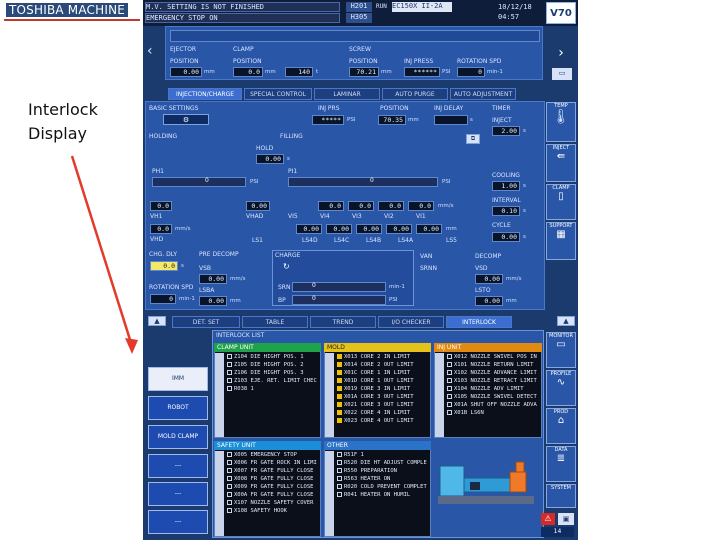 Image resolution: width=720 pixels, height=540 pixels. Describe the element at coordinates (178, 522) in the screenshot. I see `empty-button-3: ---` at that location.